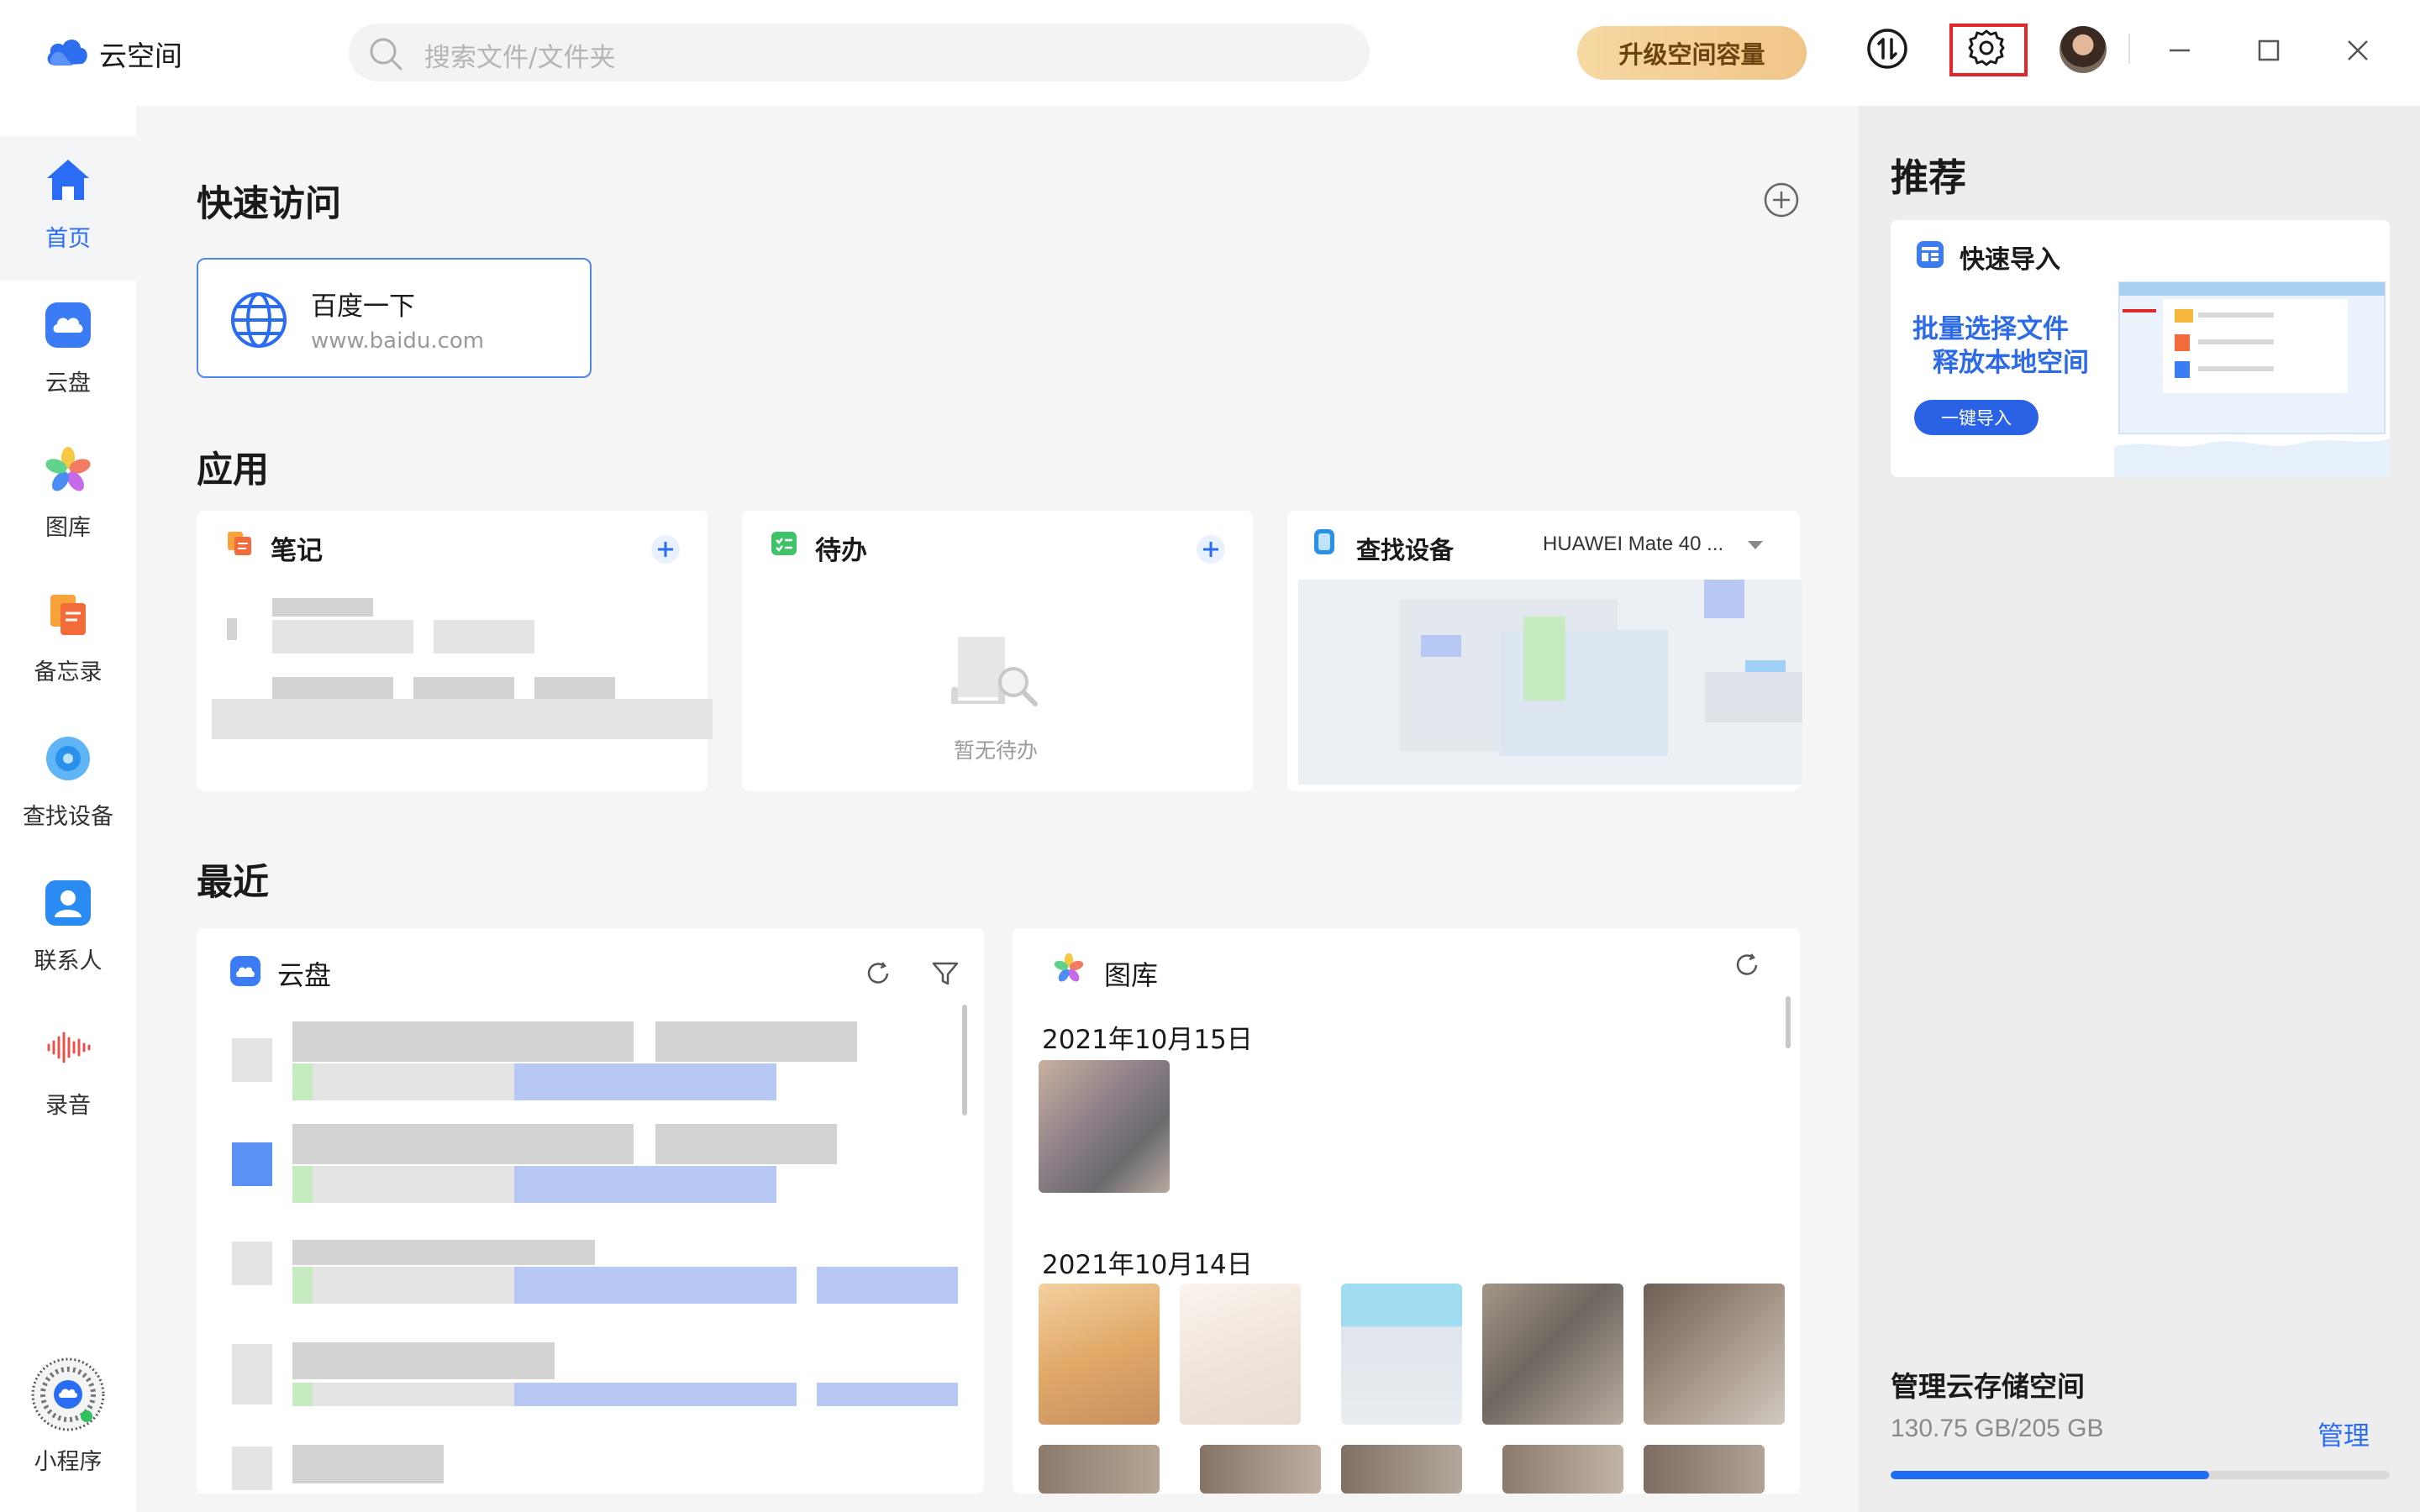 The width and height of the screenshot is (2420, 1512). Describe the element at coordinates (68, 1394) in the screenshot. I see `qr-code-icon` at that location.